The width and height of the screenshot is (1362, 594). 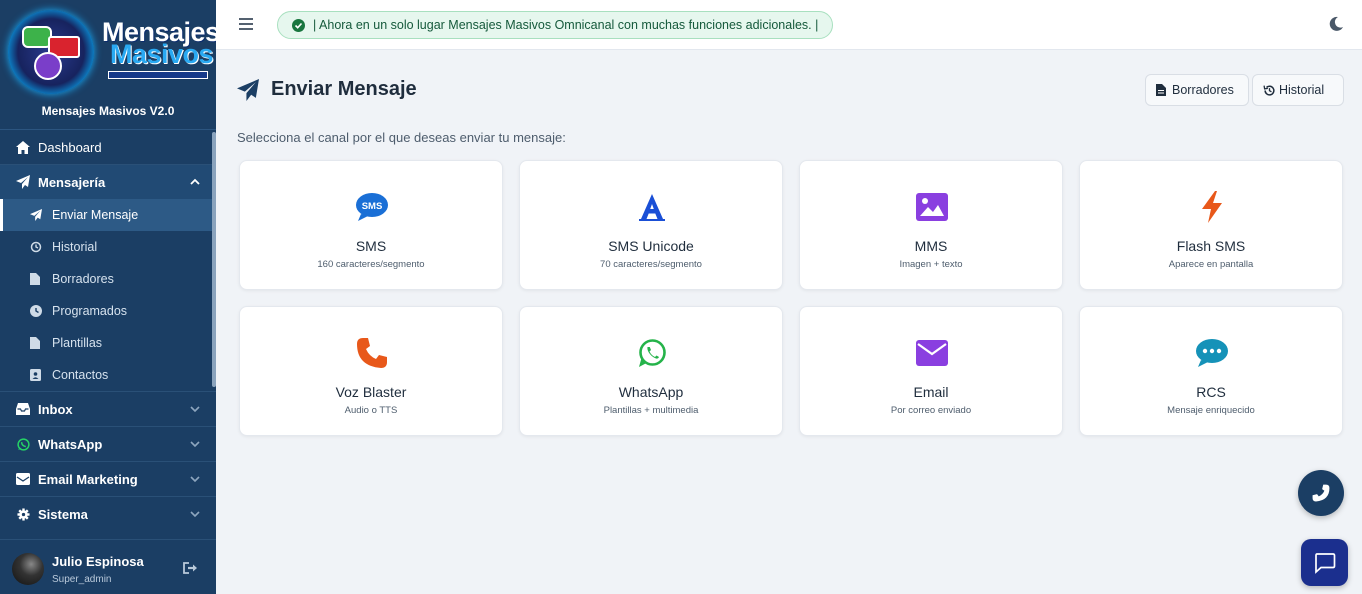 What do you see at coordinates (77, 343) in the screenshot?
I see `sidebar-subitem-label: Plantillas` at bounding box center [77, 343].